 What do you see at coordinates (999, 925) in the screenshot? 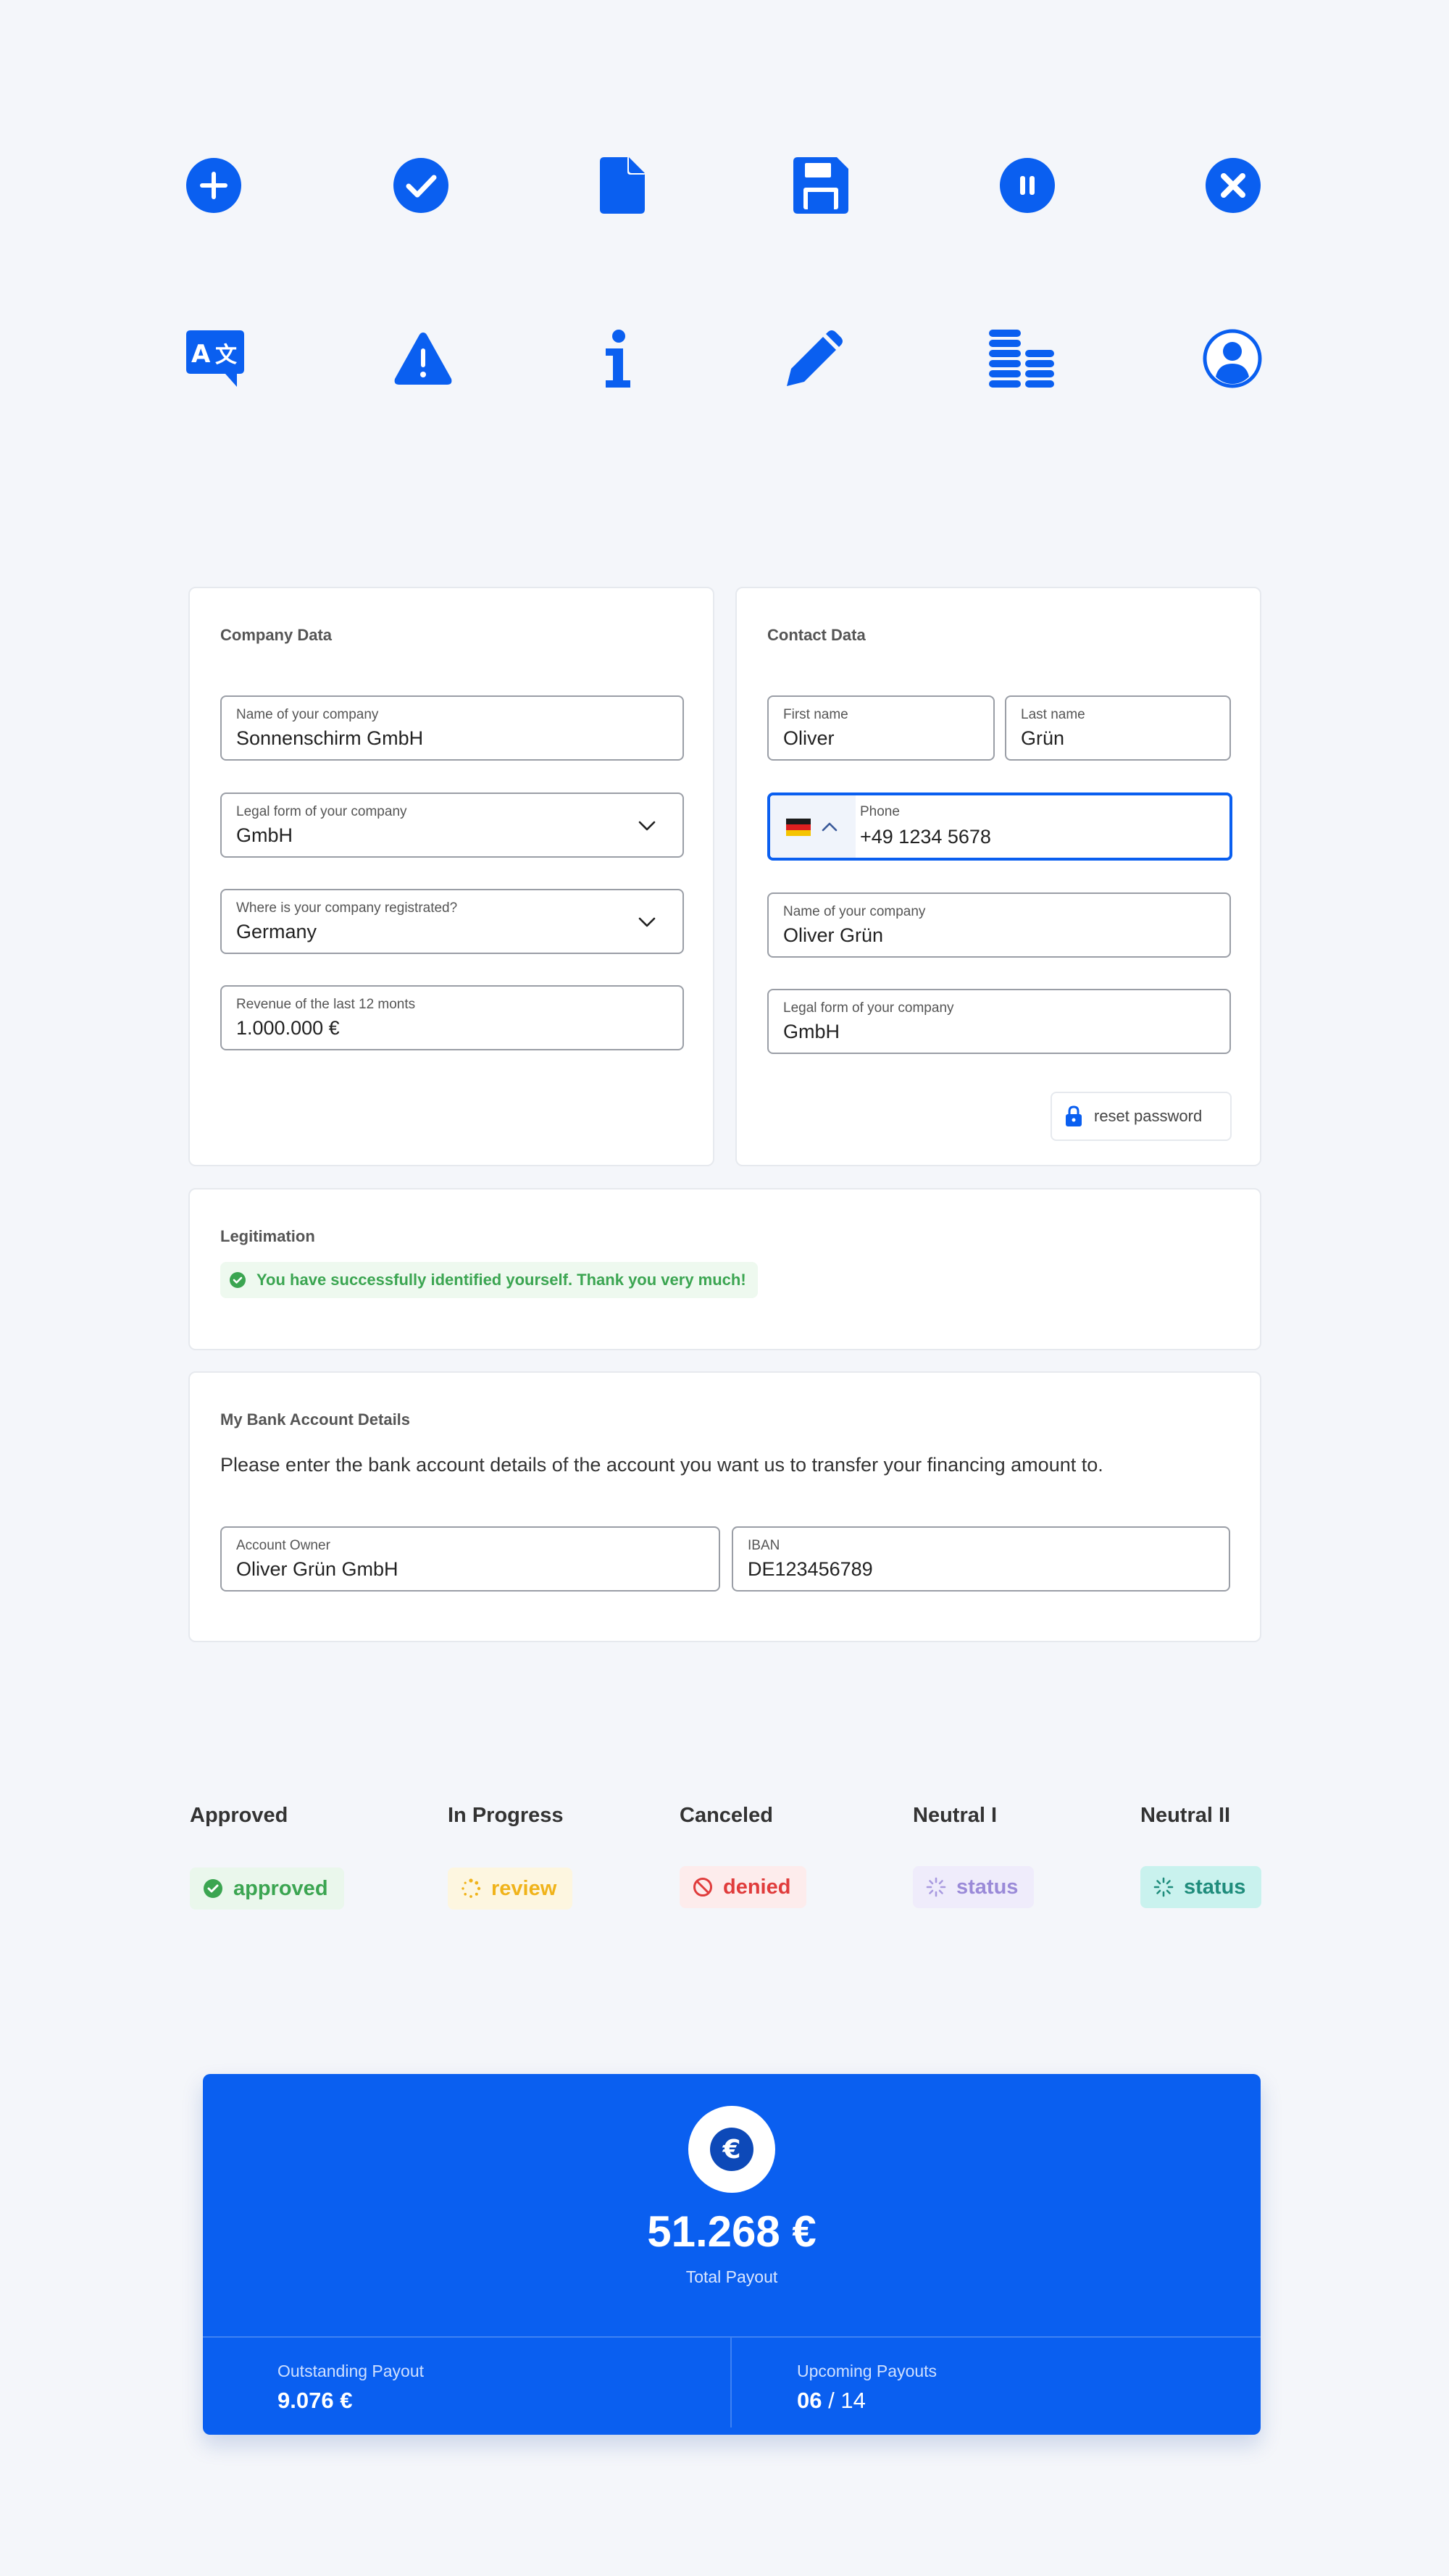
I see `contact-company-name-field: Name of your company Oliver Grün` at bounding box center [999, 925].